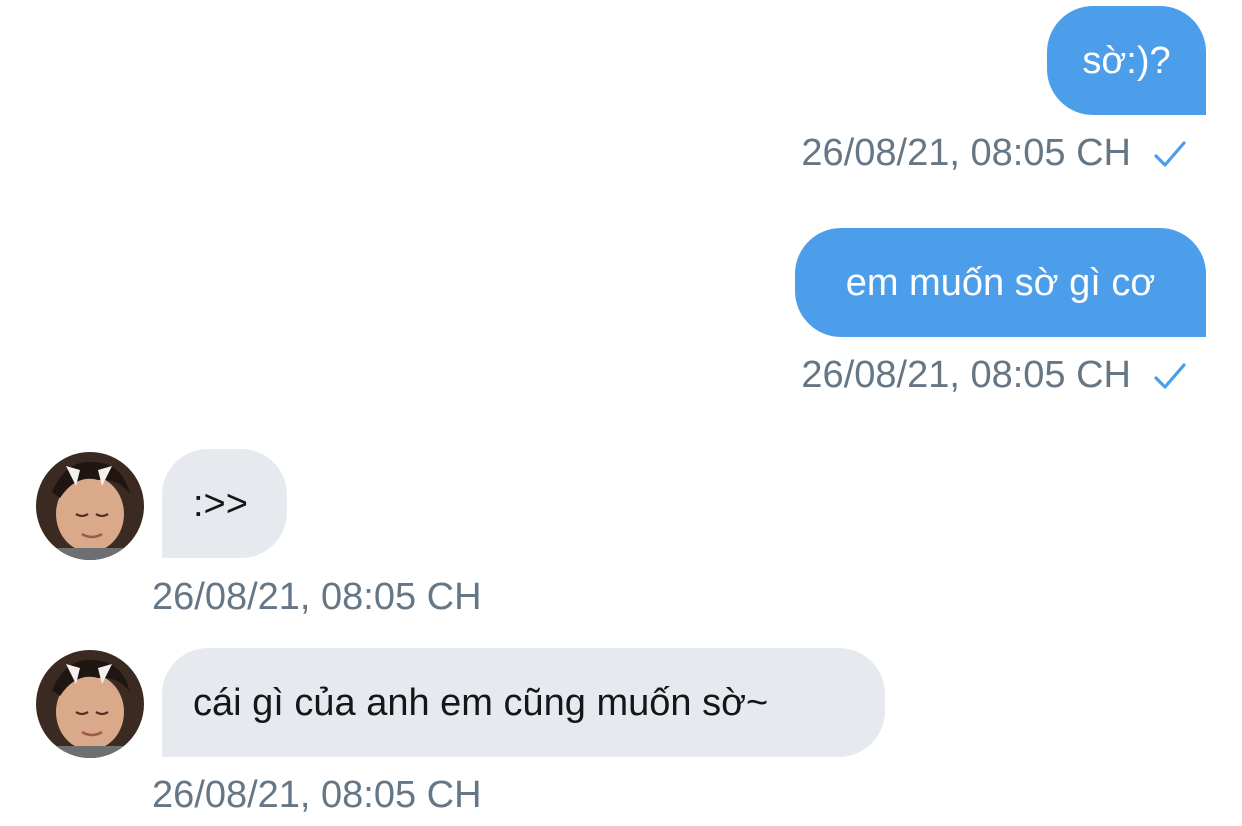 The image size is (1242, 826). I want to click on message-bubble-incoming: :>>, so click(224, 503).